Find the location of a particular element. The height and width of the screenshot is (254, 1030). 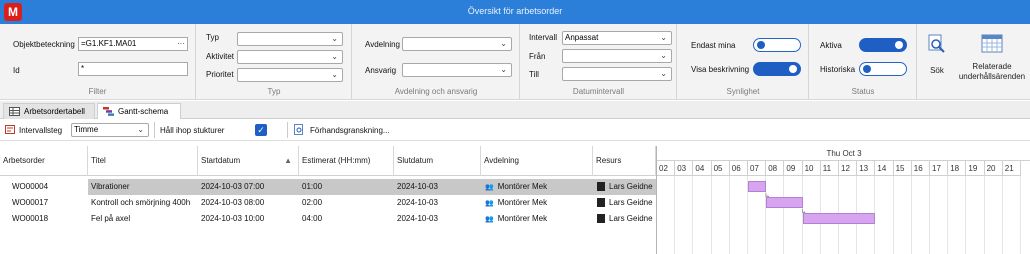

col-slutdatum: Slutdatum is located at coordinates (437, 161).